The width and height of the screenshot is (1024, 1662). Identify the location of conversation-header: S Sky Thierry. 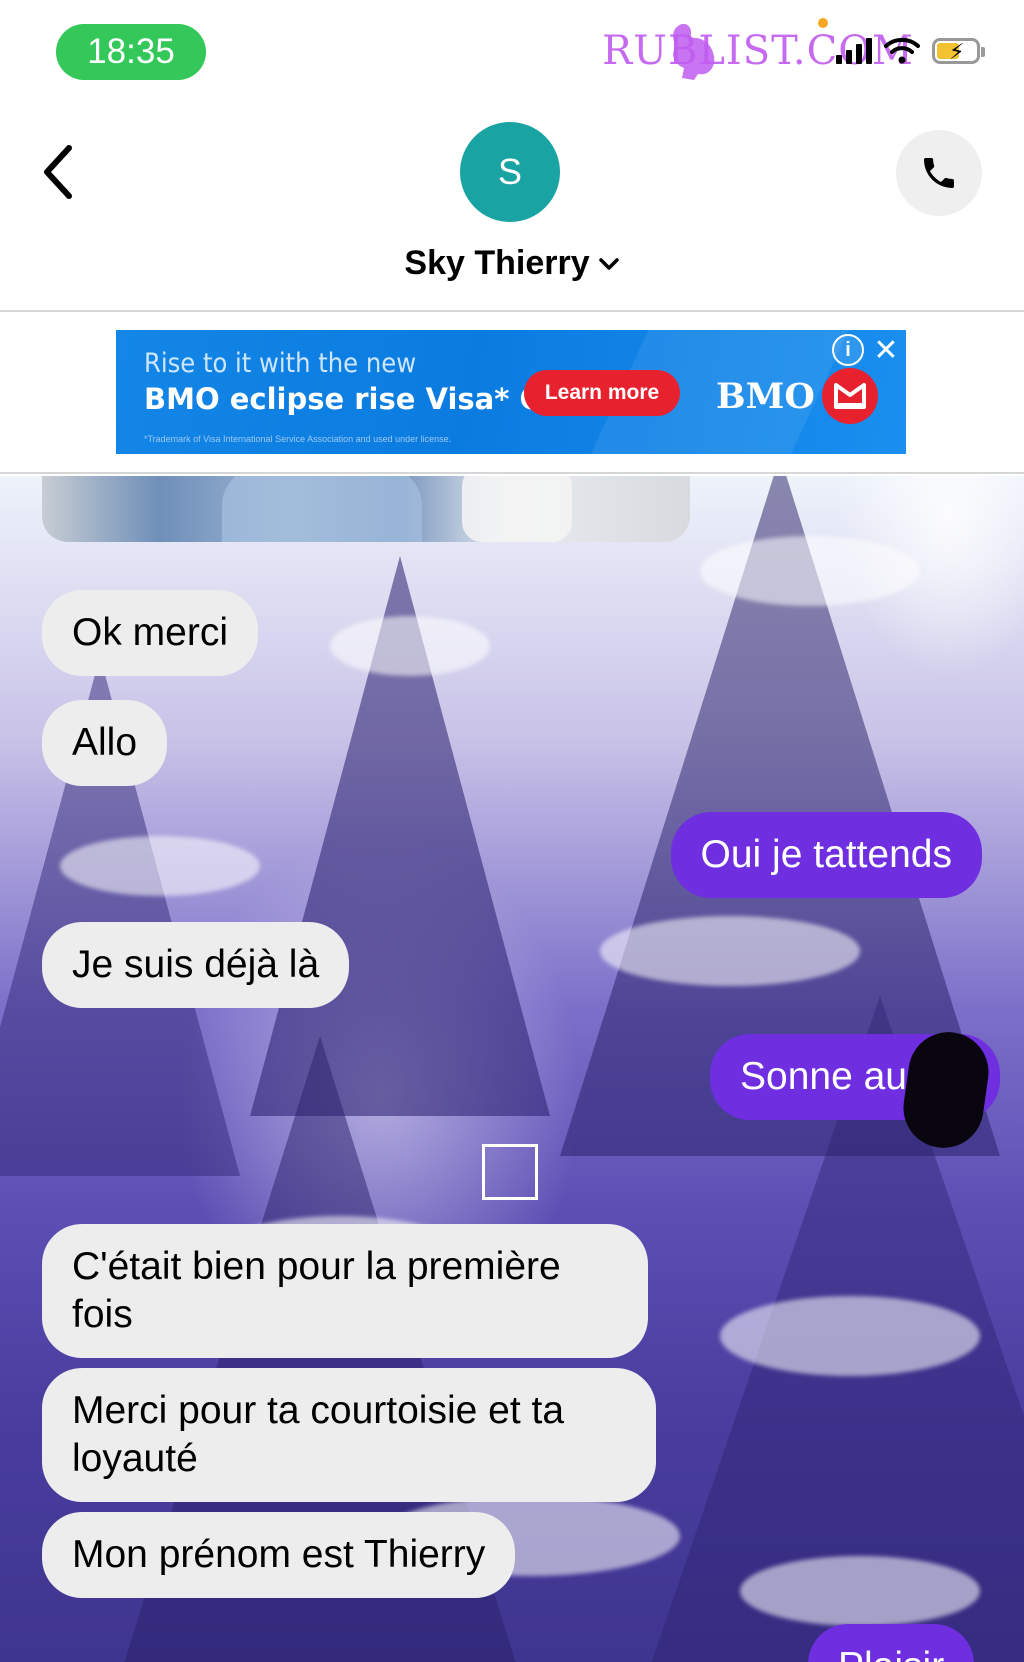
(512, 206).